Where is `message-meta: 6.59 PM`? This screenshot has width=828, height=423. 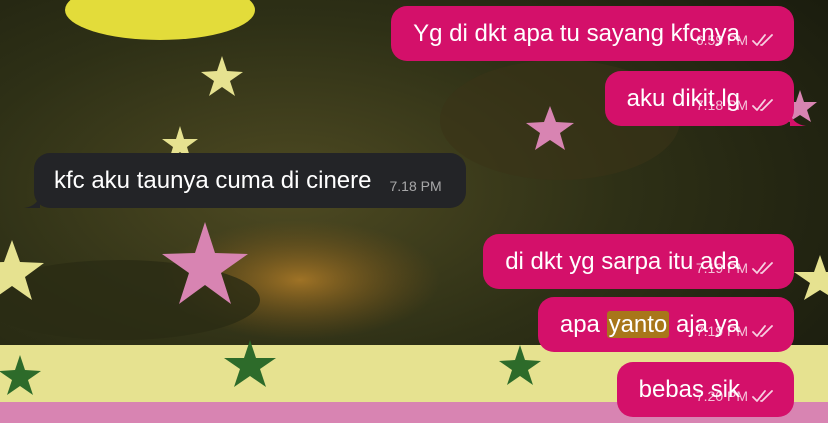 message-meta: 6.59 PM is located at coordinates (736, 40).